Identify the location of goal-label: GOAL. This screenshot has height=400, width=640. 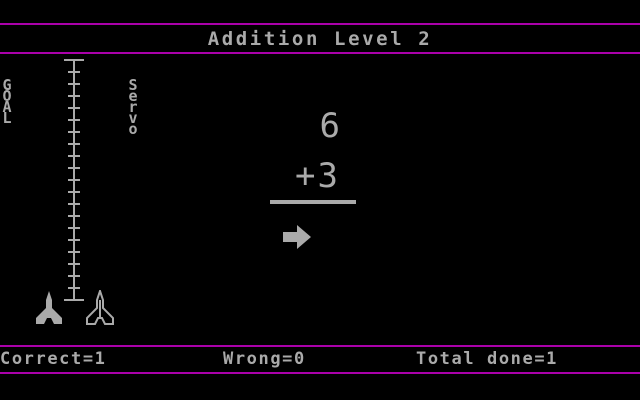
(7, 101).